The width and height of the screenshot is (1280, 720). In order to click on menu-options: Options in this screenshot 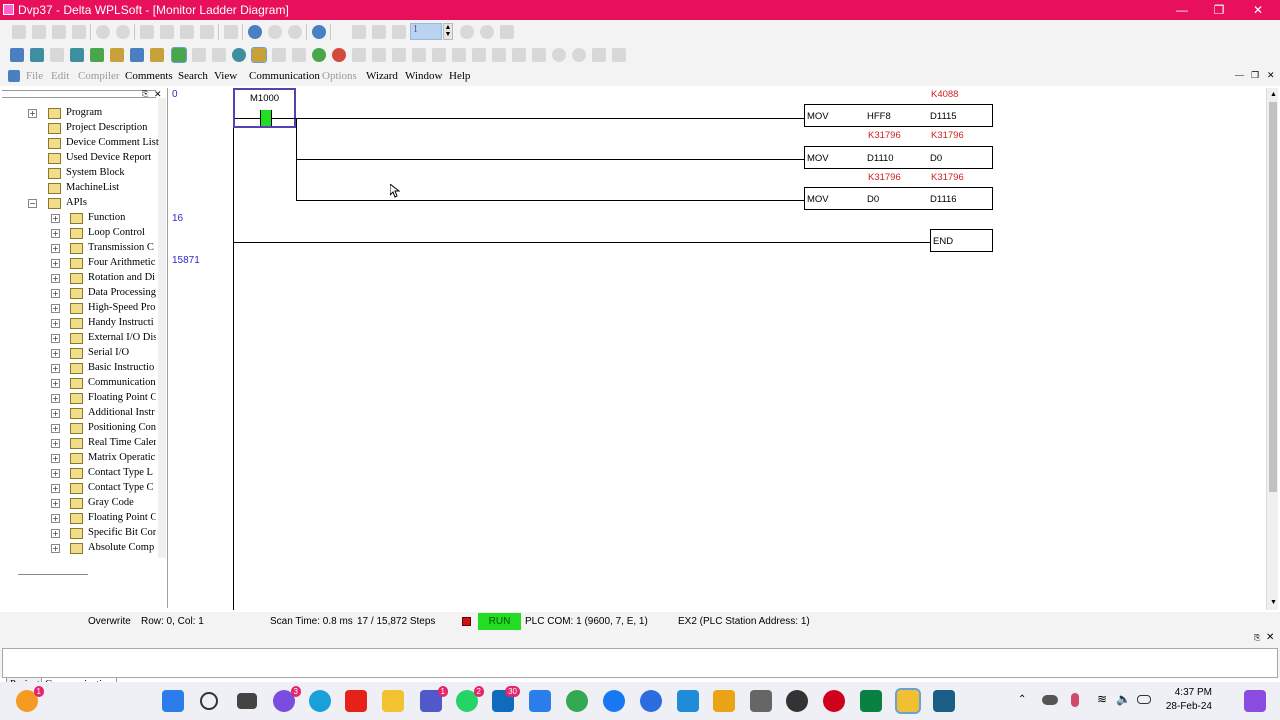, I will do `click(339, 76)`.